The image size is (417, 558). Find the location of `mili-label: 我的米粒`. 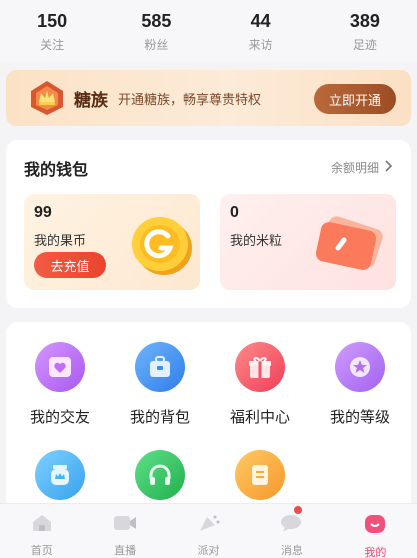

mili-label: 我的米粒 is located at coordinates (256, 240).